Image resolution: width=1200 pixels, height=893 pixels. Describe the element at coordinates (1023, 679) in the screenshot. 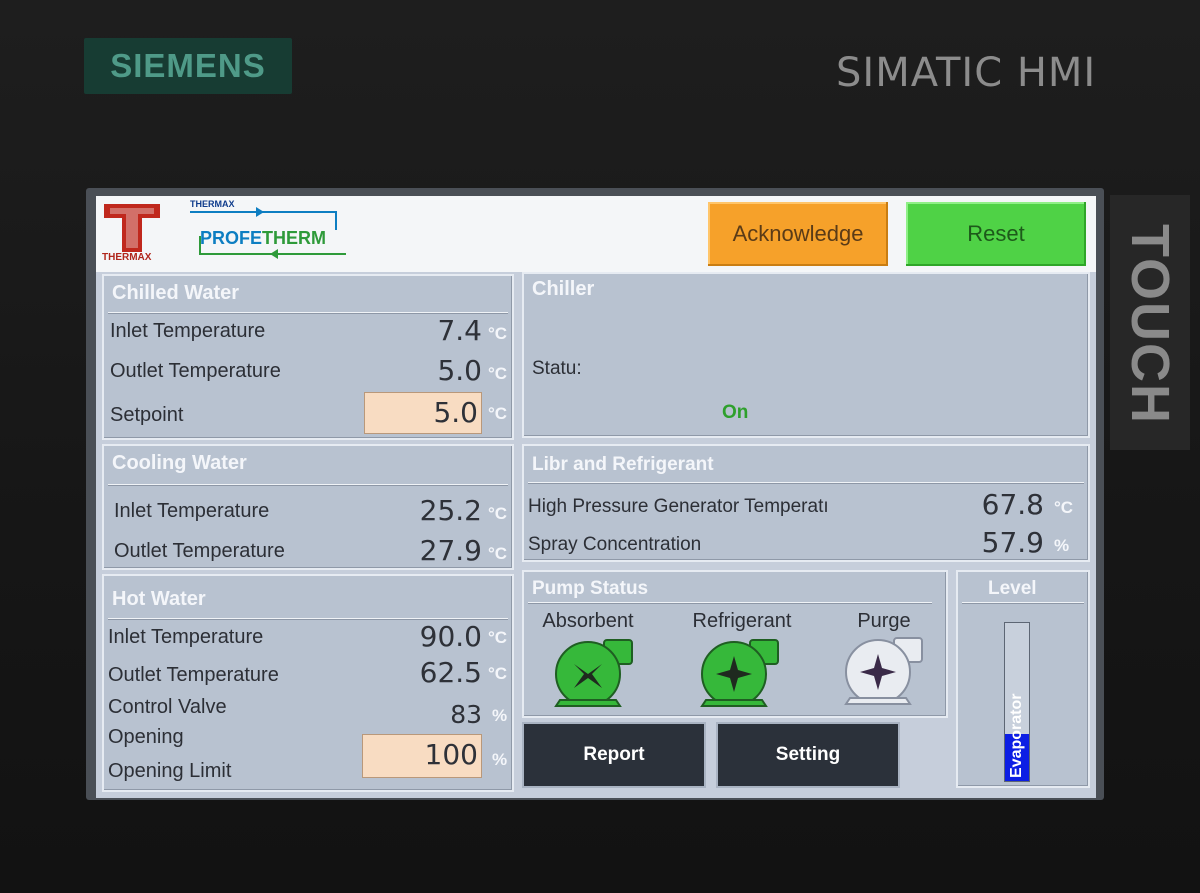

I see `level-panel: Level Evaporator` at that location.